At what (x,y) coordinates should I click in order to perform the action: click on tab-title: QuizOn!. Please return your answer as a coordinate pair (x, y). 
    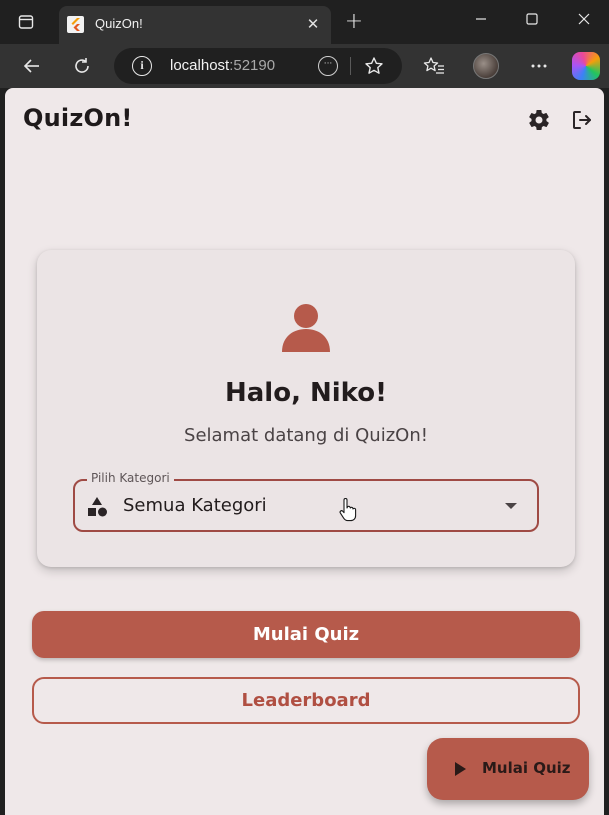
    Looking at the image, I should click on (119, 23).